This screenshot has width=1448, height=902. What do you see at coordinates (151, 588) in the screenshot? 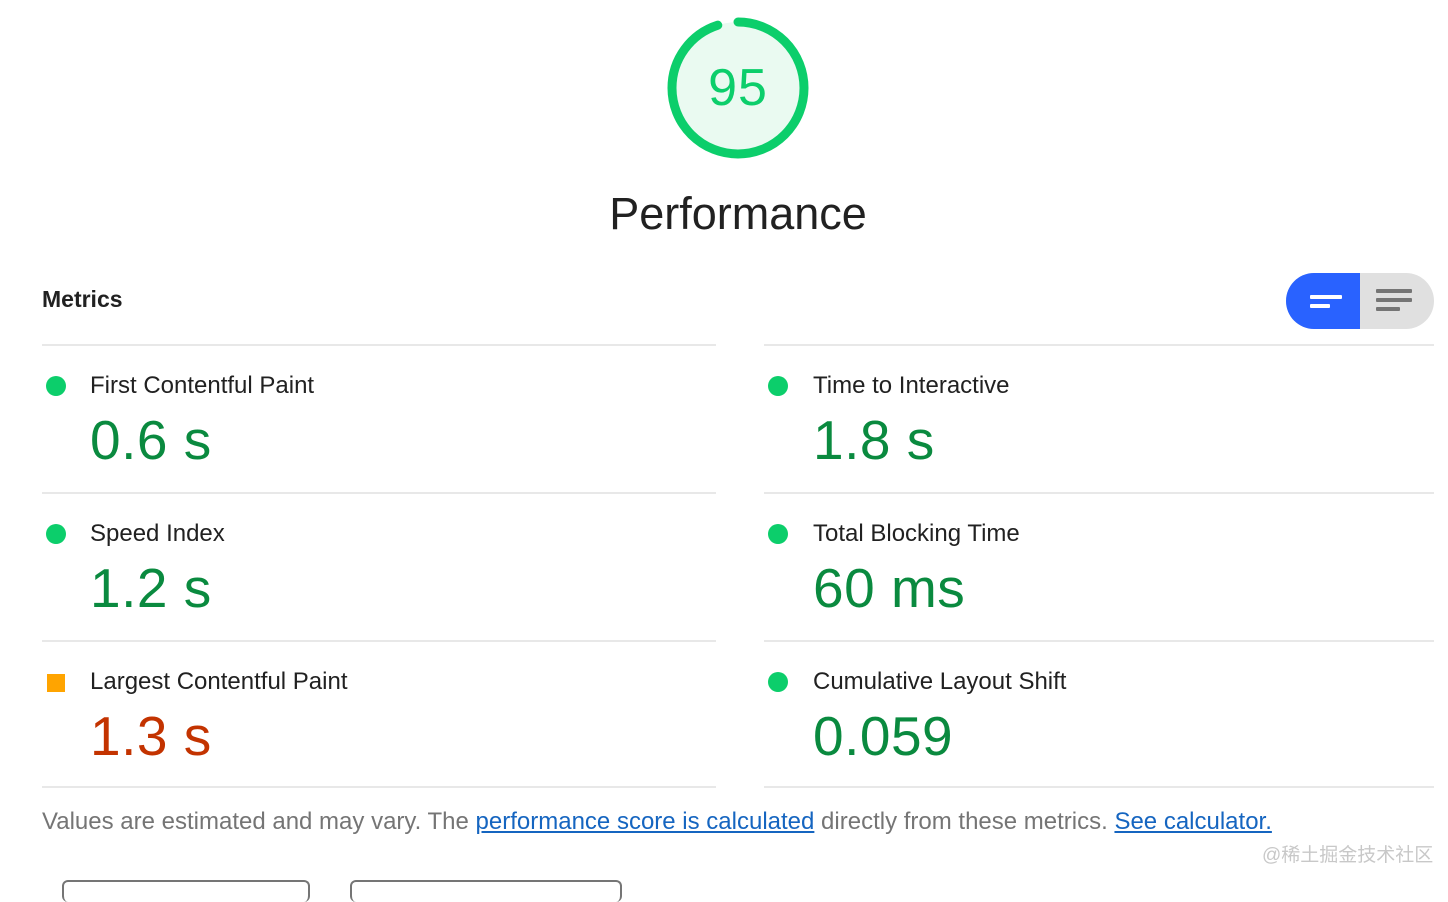
I see `metric-value: 1.2 s` at bounding box center [151, 588].